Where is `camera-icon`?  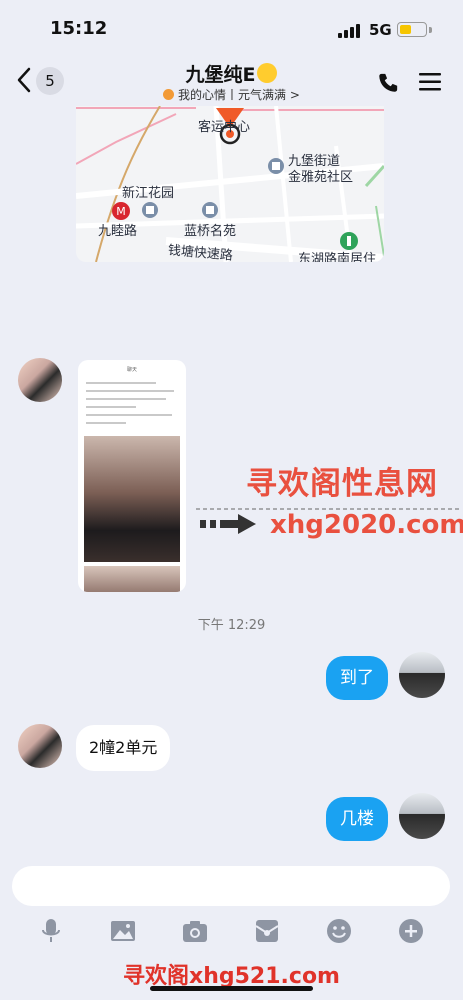
camera-icon is located at coordinates (195, 931).